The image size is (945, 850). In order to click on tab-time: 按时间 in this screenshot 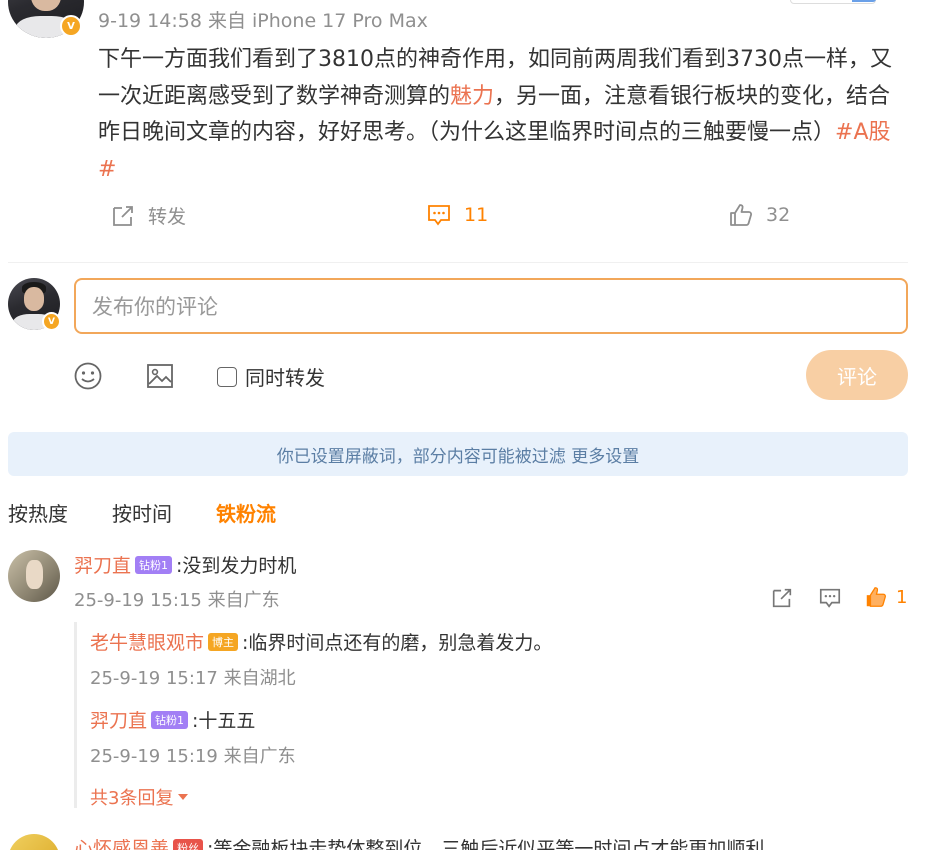, I will do `click(142, 512)`.